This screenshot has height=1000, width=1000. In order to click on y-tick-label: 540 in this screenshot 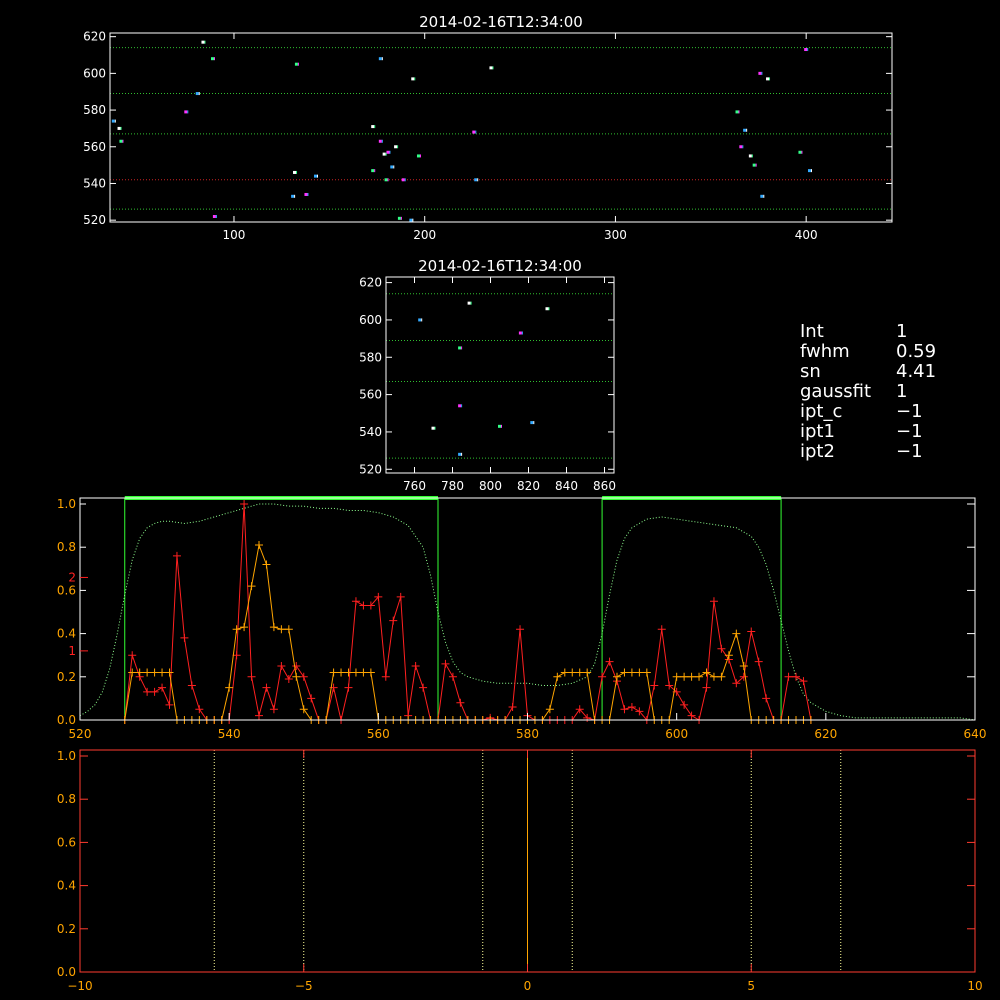, I will do `click(94, 183)`.